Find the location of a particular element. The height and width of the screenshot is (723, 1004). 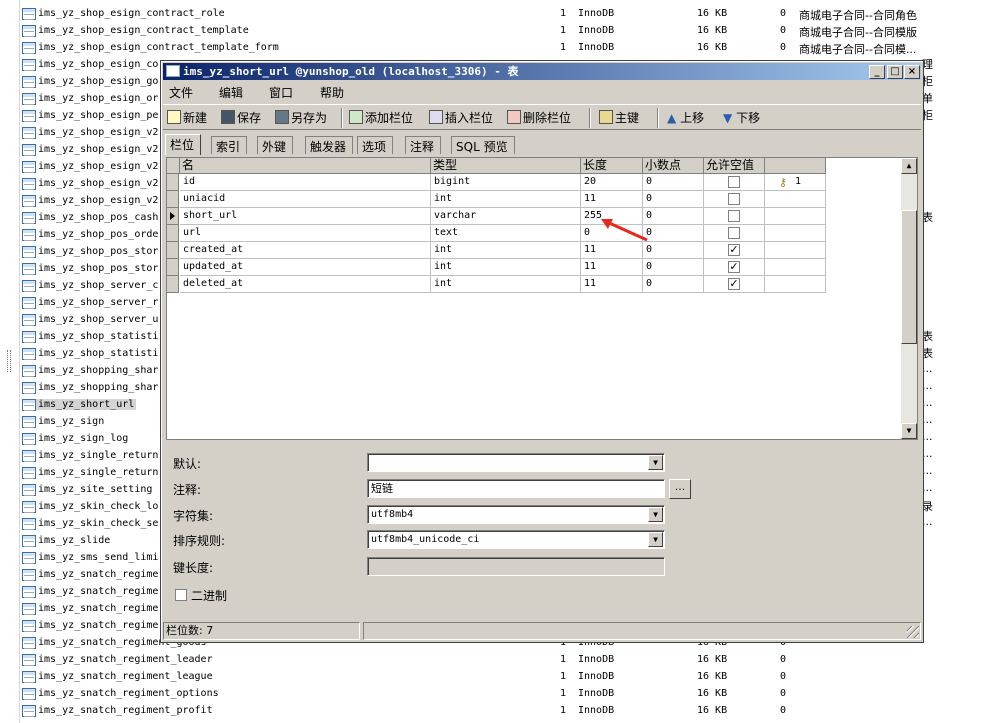

tab-options: 选项 is located at coordinates (375, 145).